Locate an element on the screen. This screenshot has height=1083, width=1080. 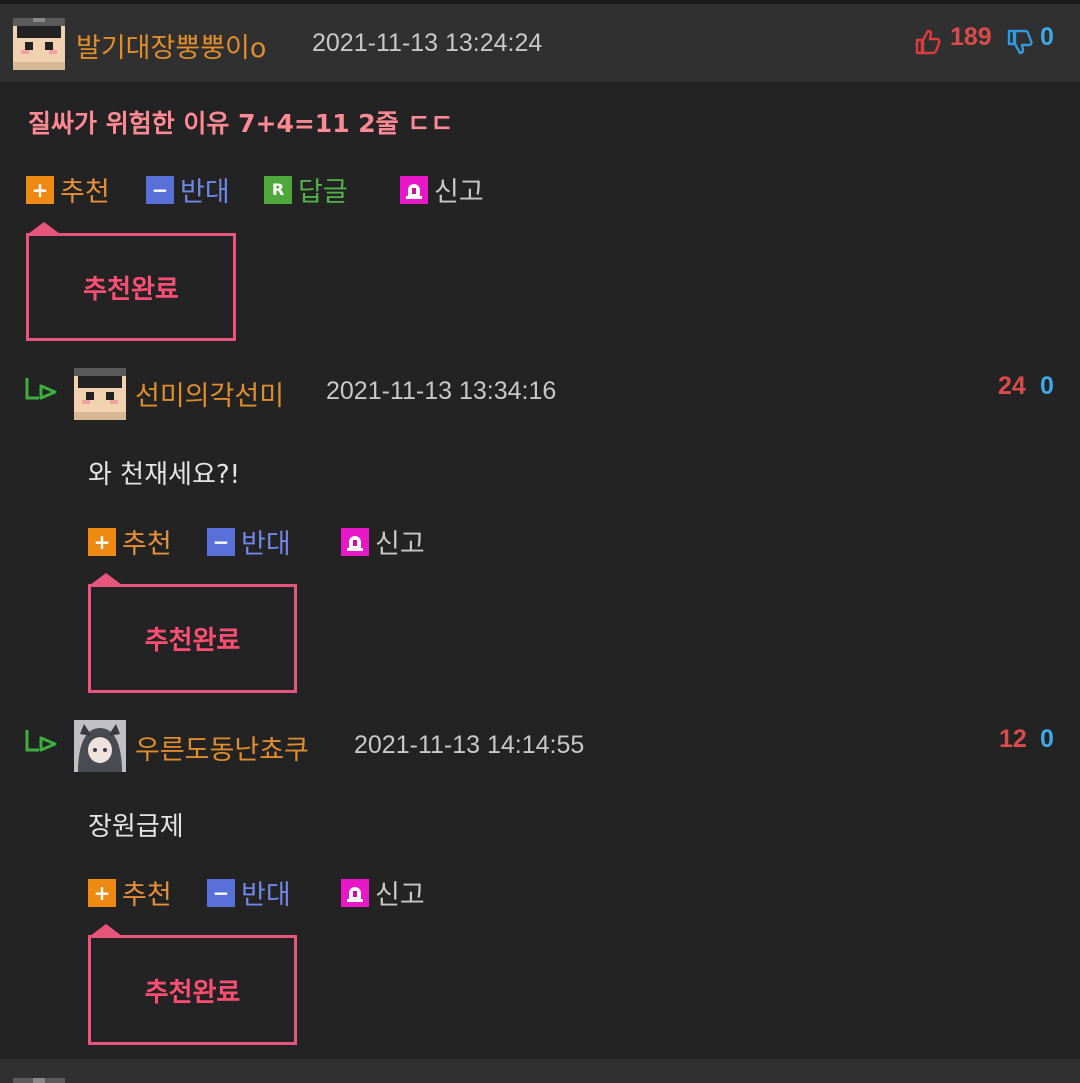
reply-label: 답글 is located at coordinates (323, 192).